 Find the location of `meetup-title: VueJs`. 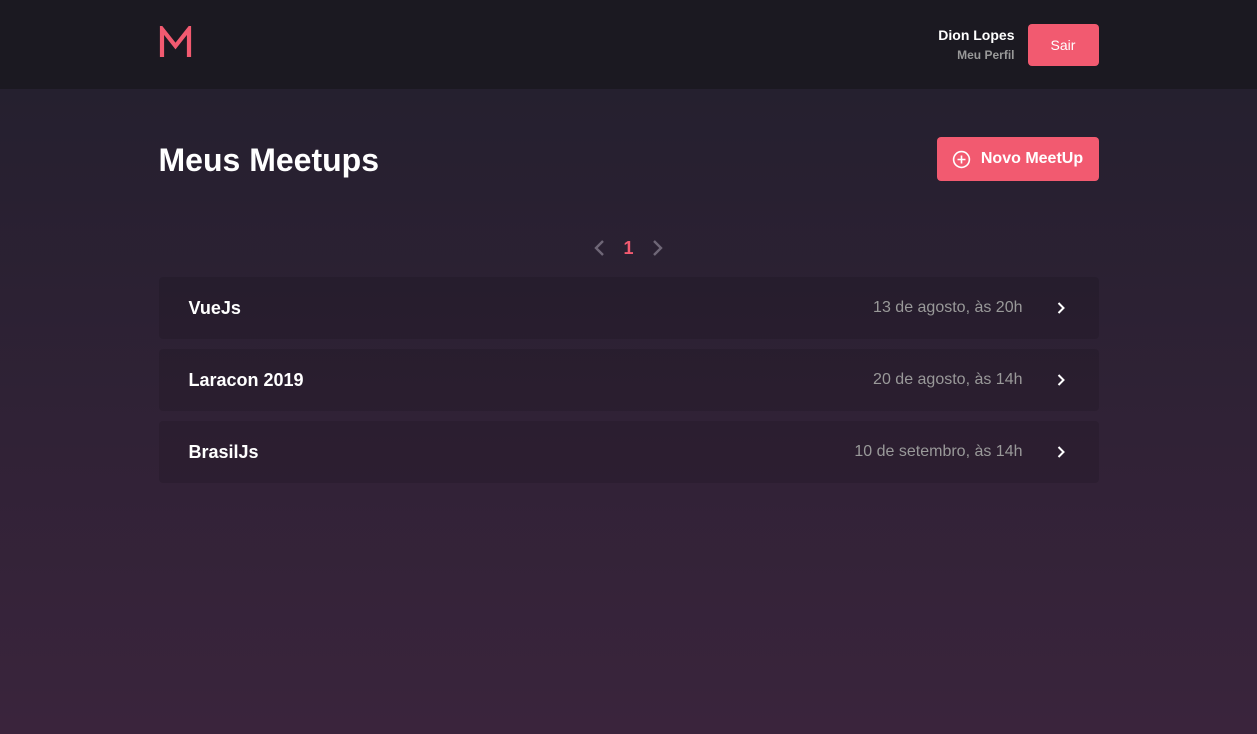

meetup-title: VueJs is located at coordinates (214, 307).